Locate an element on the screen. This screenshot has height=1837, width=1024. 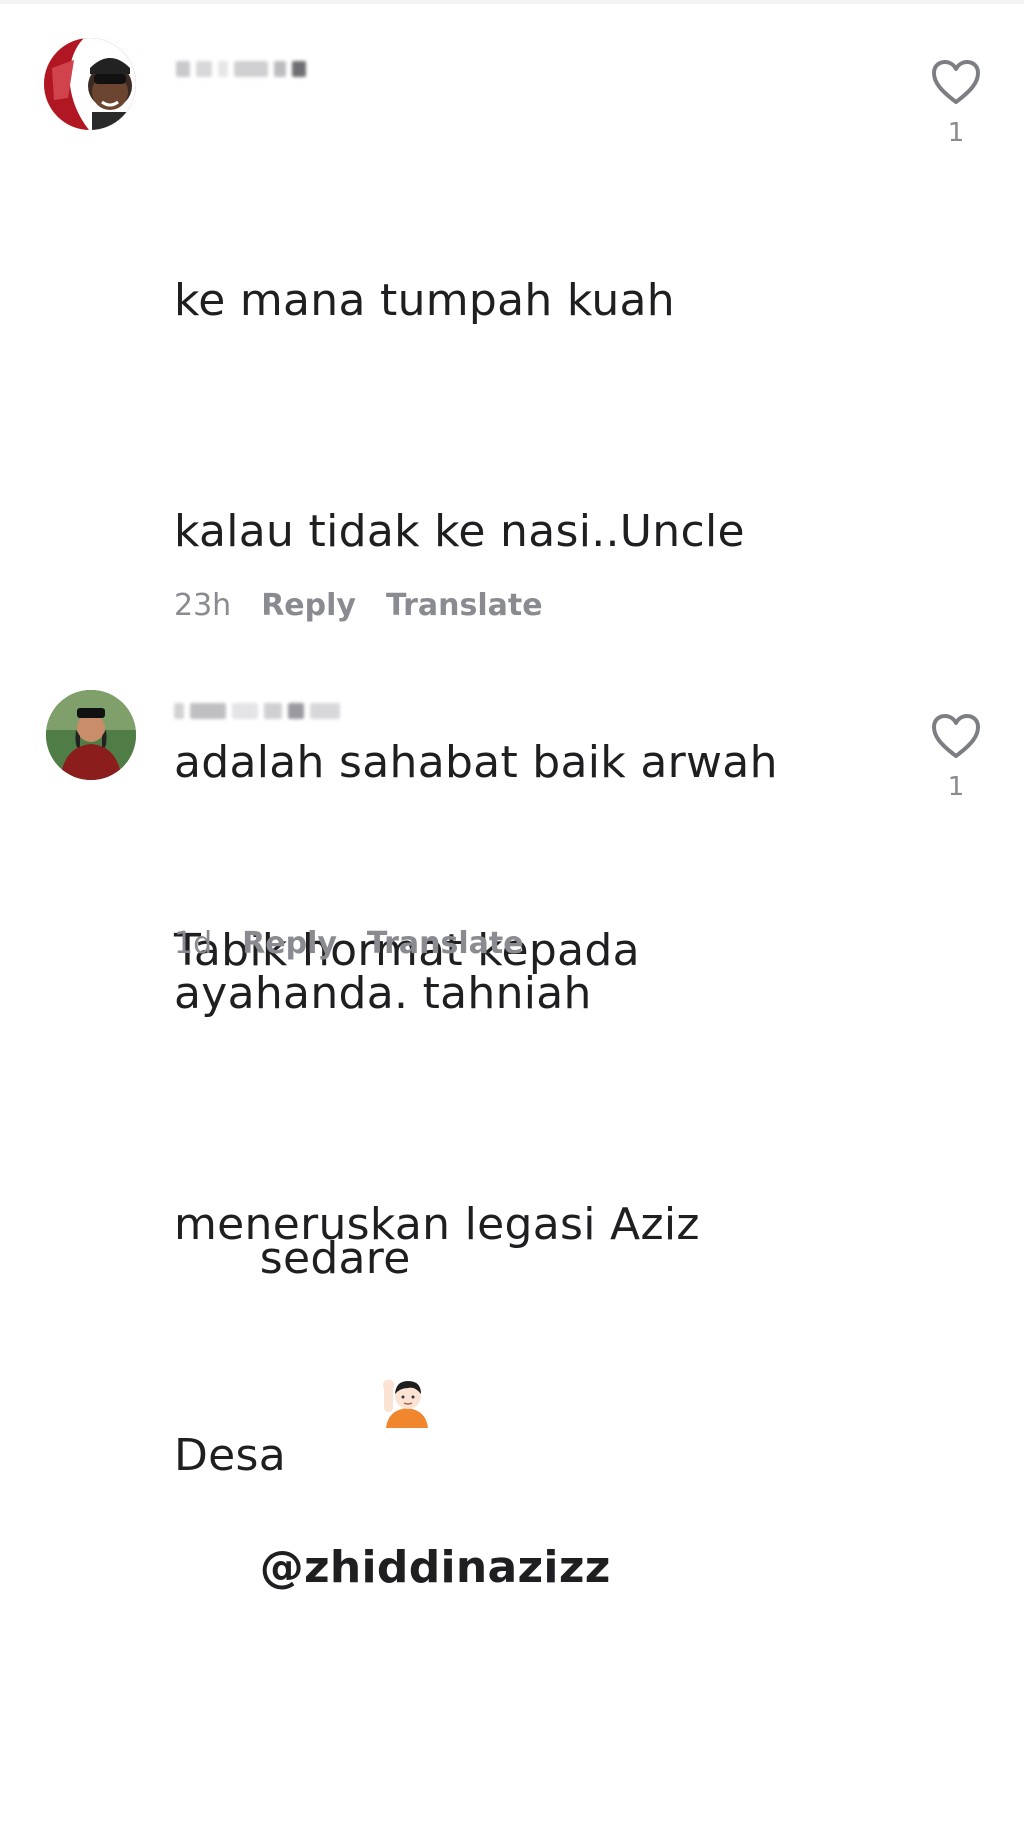
comment-time: 23h is located at coordinates (203, 605).